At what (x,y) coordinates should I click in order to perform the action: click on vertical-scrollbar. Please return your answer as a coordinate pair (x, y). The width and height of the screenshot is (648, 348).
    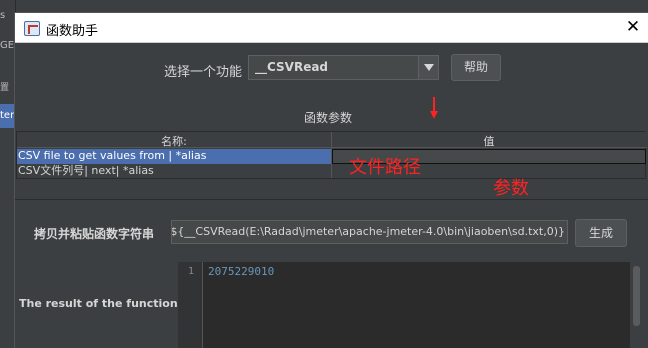
    Looking at the image, I should click on (636, 305).